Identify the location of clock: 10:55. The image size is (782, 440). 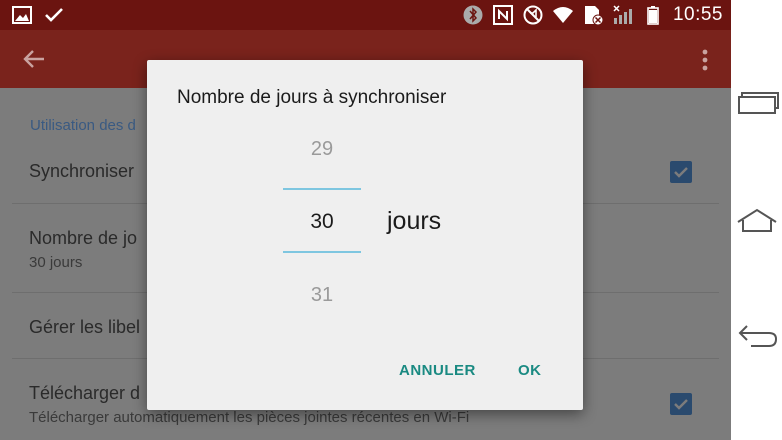
(697, 14).